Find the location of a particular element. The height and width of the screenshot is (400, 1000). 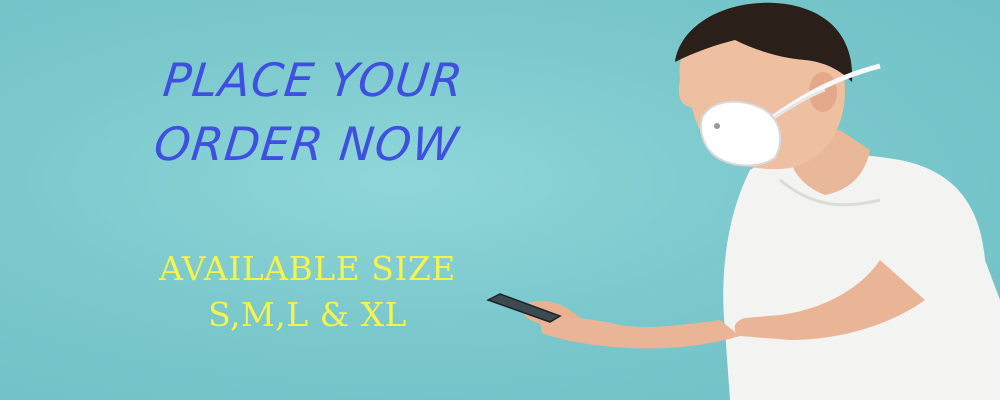

headline-line-1: PLACE YOUR is located at coordinates (313, 80).